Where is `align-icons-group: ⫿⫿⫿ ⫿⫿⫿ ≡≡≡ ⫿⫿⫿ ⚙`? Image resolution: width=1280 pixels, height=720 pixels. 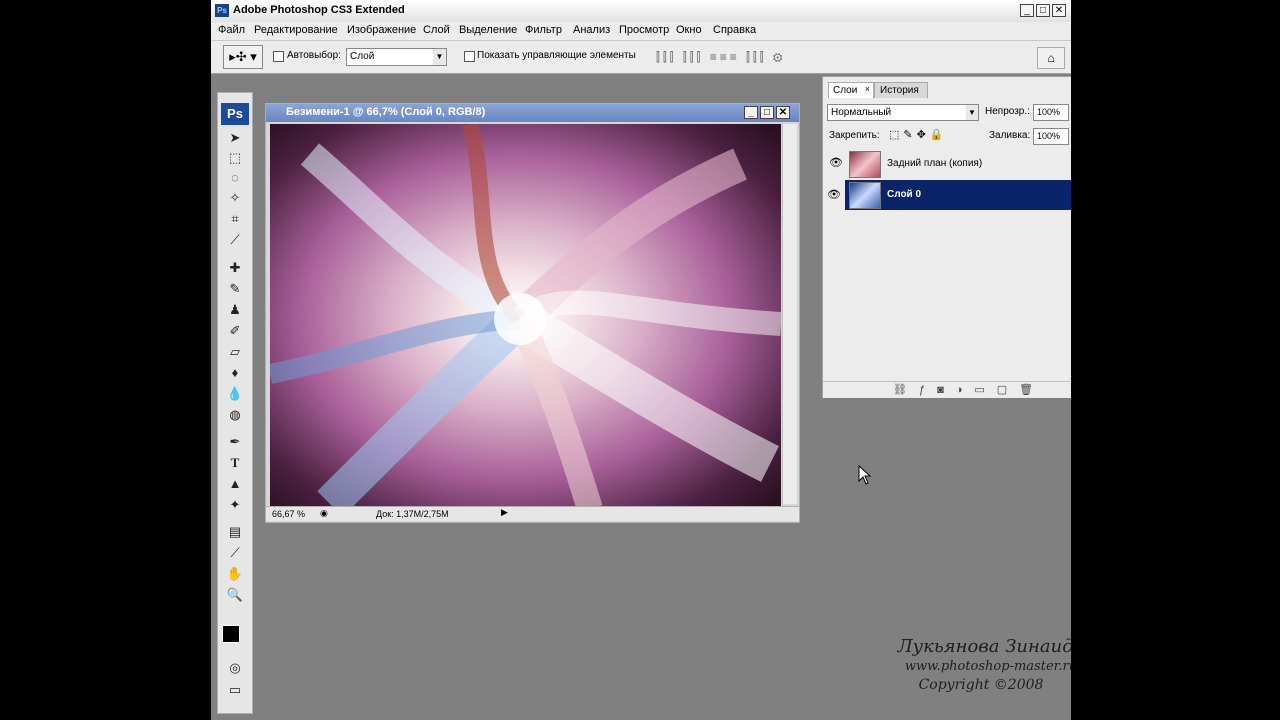 align-icons-group: ⫿⫿⫿ ⫿⫿⫿ ≡≡≡ ⫿⫿⫿ ⚙ is located at coordinates (721, 57).